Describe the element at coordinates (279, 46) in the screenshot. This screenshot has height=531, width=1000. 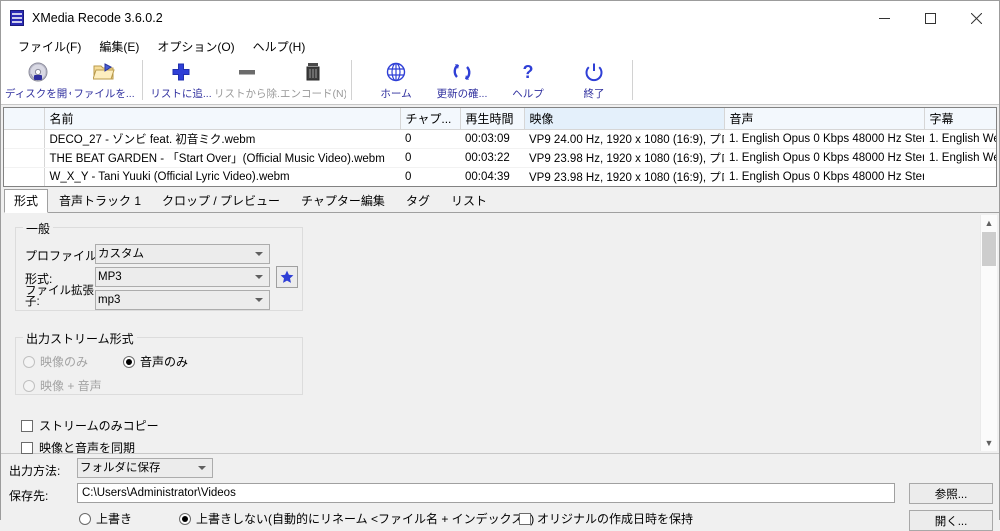
I see `menu-help: ヘルプ(H)` at that location.